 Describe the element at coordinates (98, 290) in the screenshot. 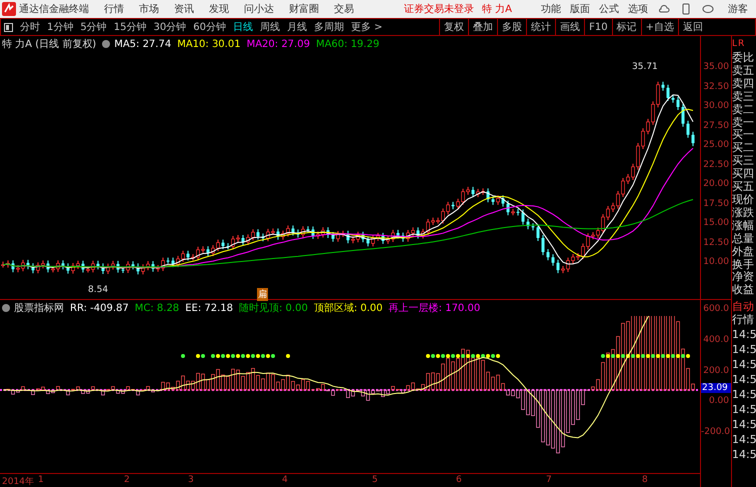

I see `low-price-label: 8.54` at that location.